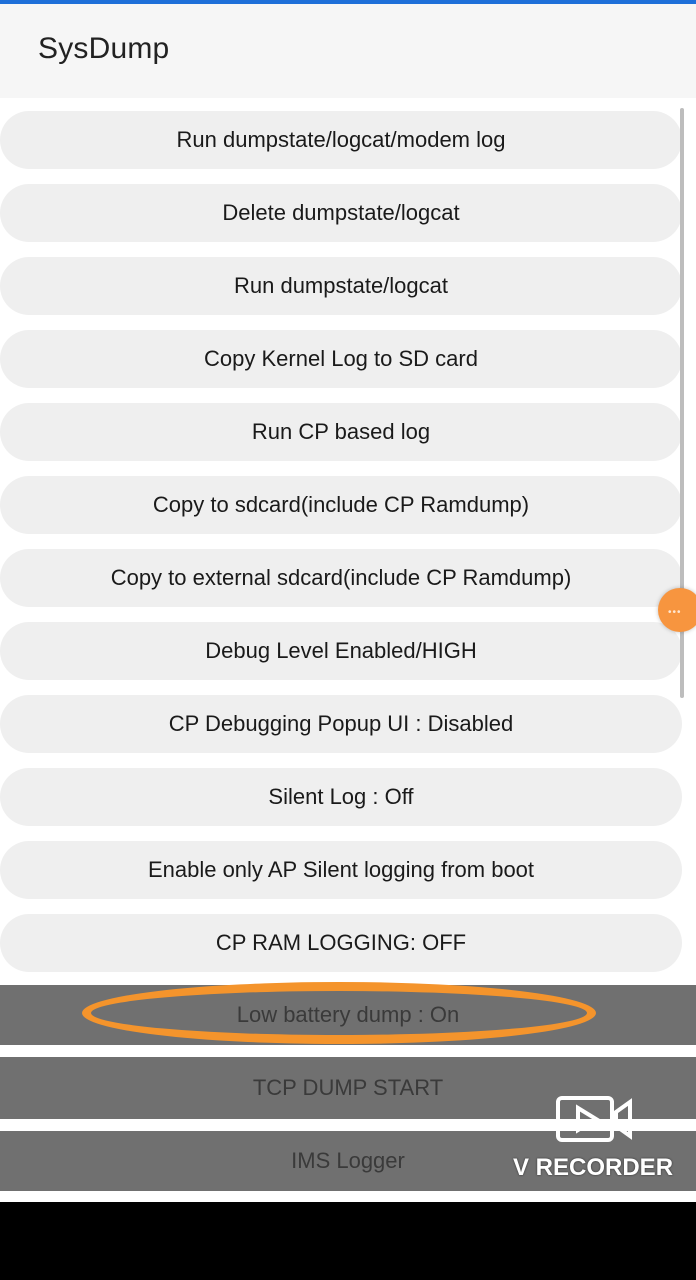 This screenshot has height=1280, width=696. Describe the element at coordinates (593, 1167) in the screenshot. I see `recorder-watermark: V RECORDER` at that location.